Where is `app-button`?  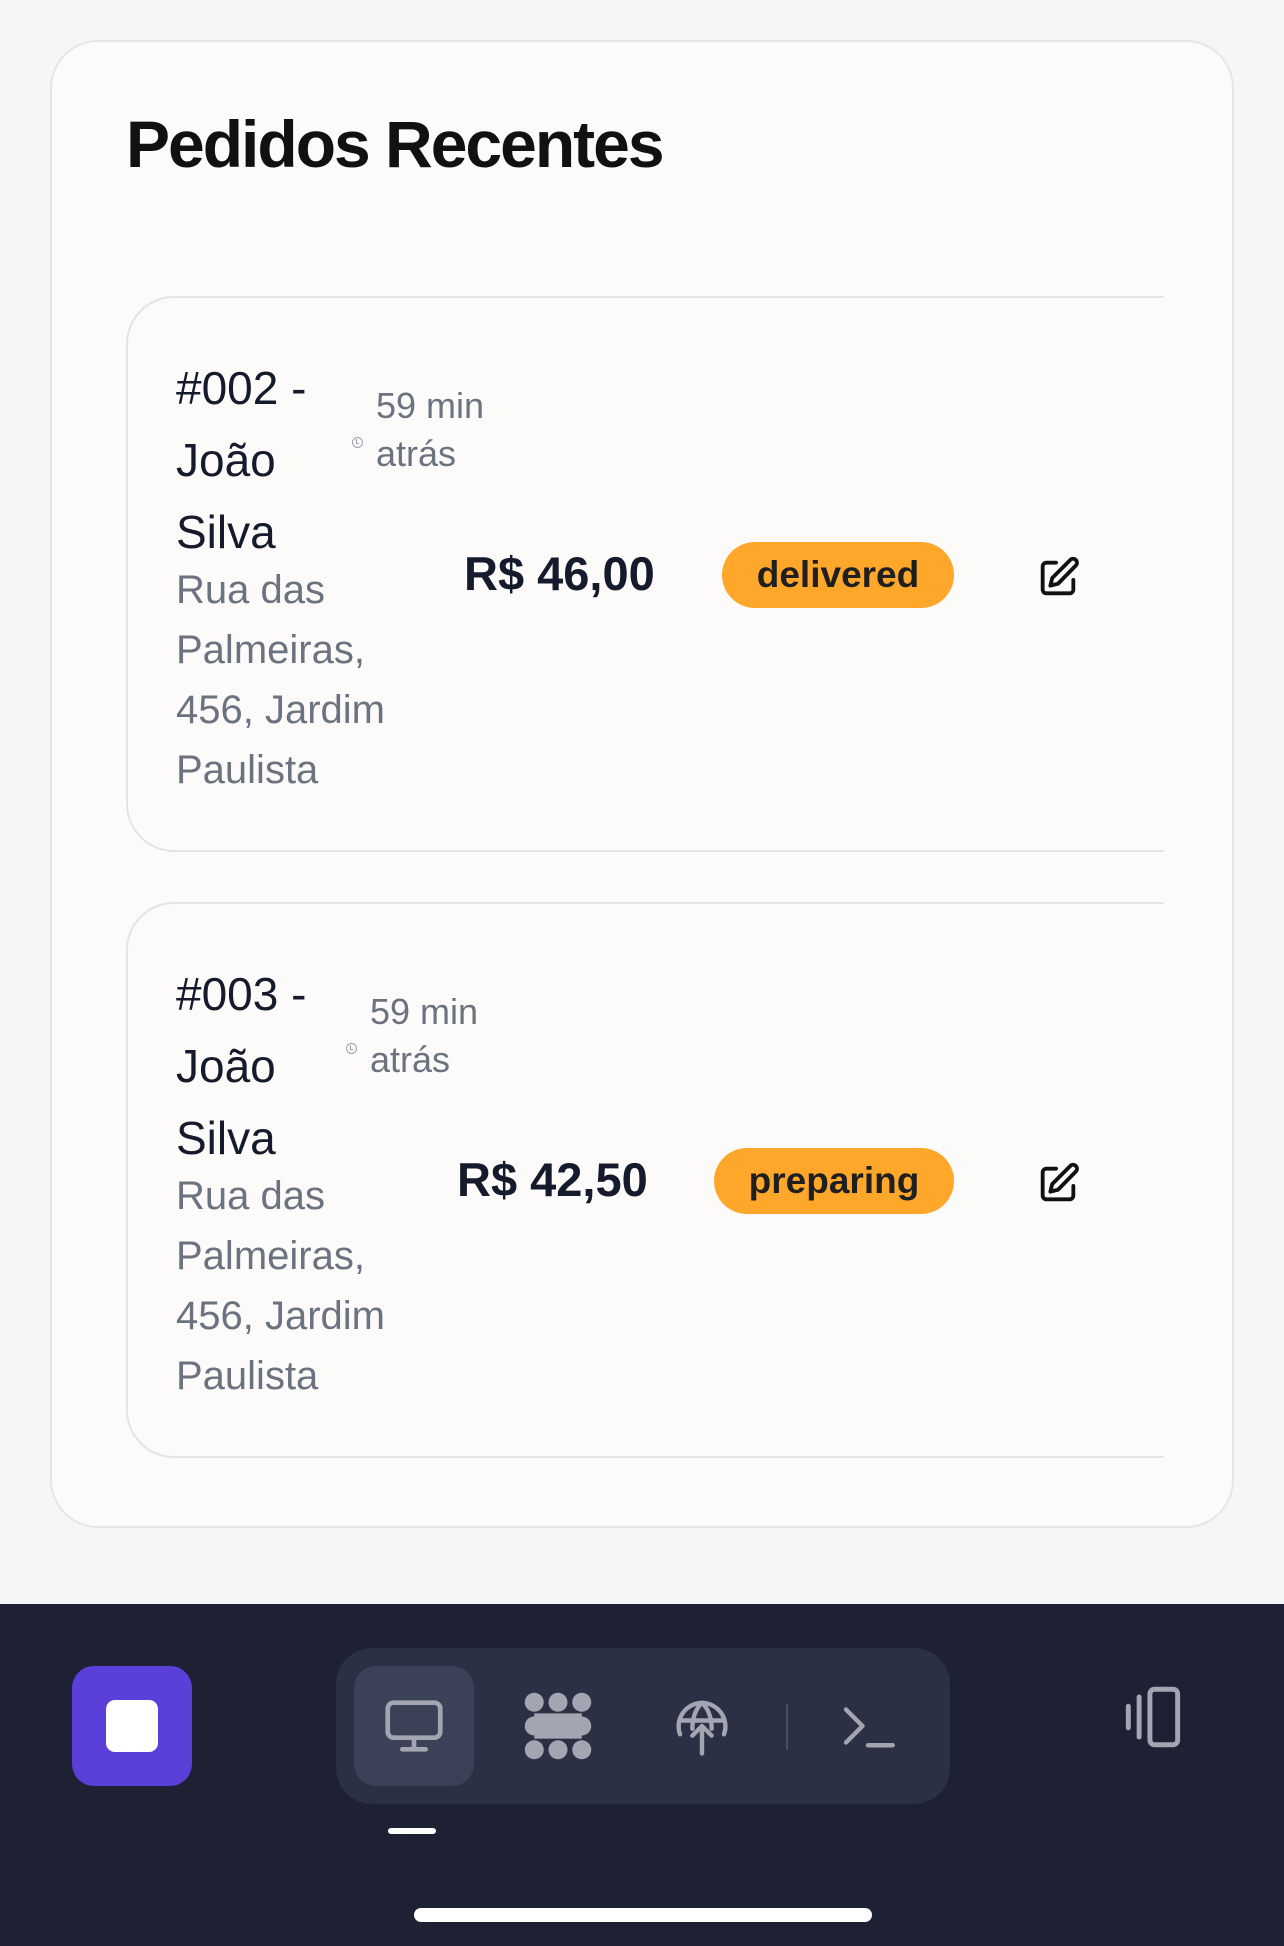
app-button is located at coordinates (132, 1726).